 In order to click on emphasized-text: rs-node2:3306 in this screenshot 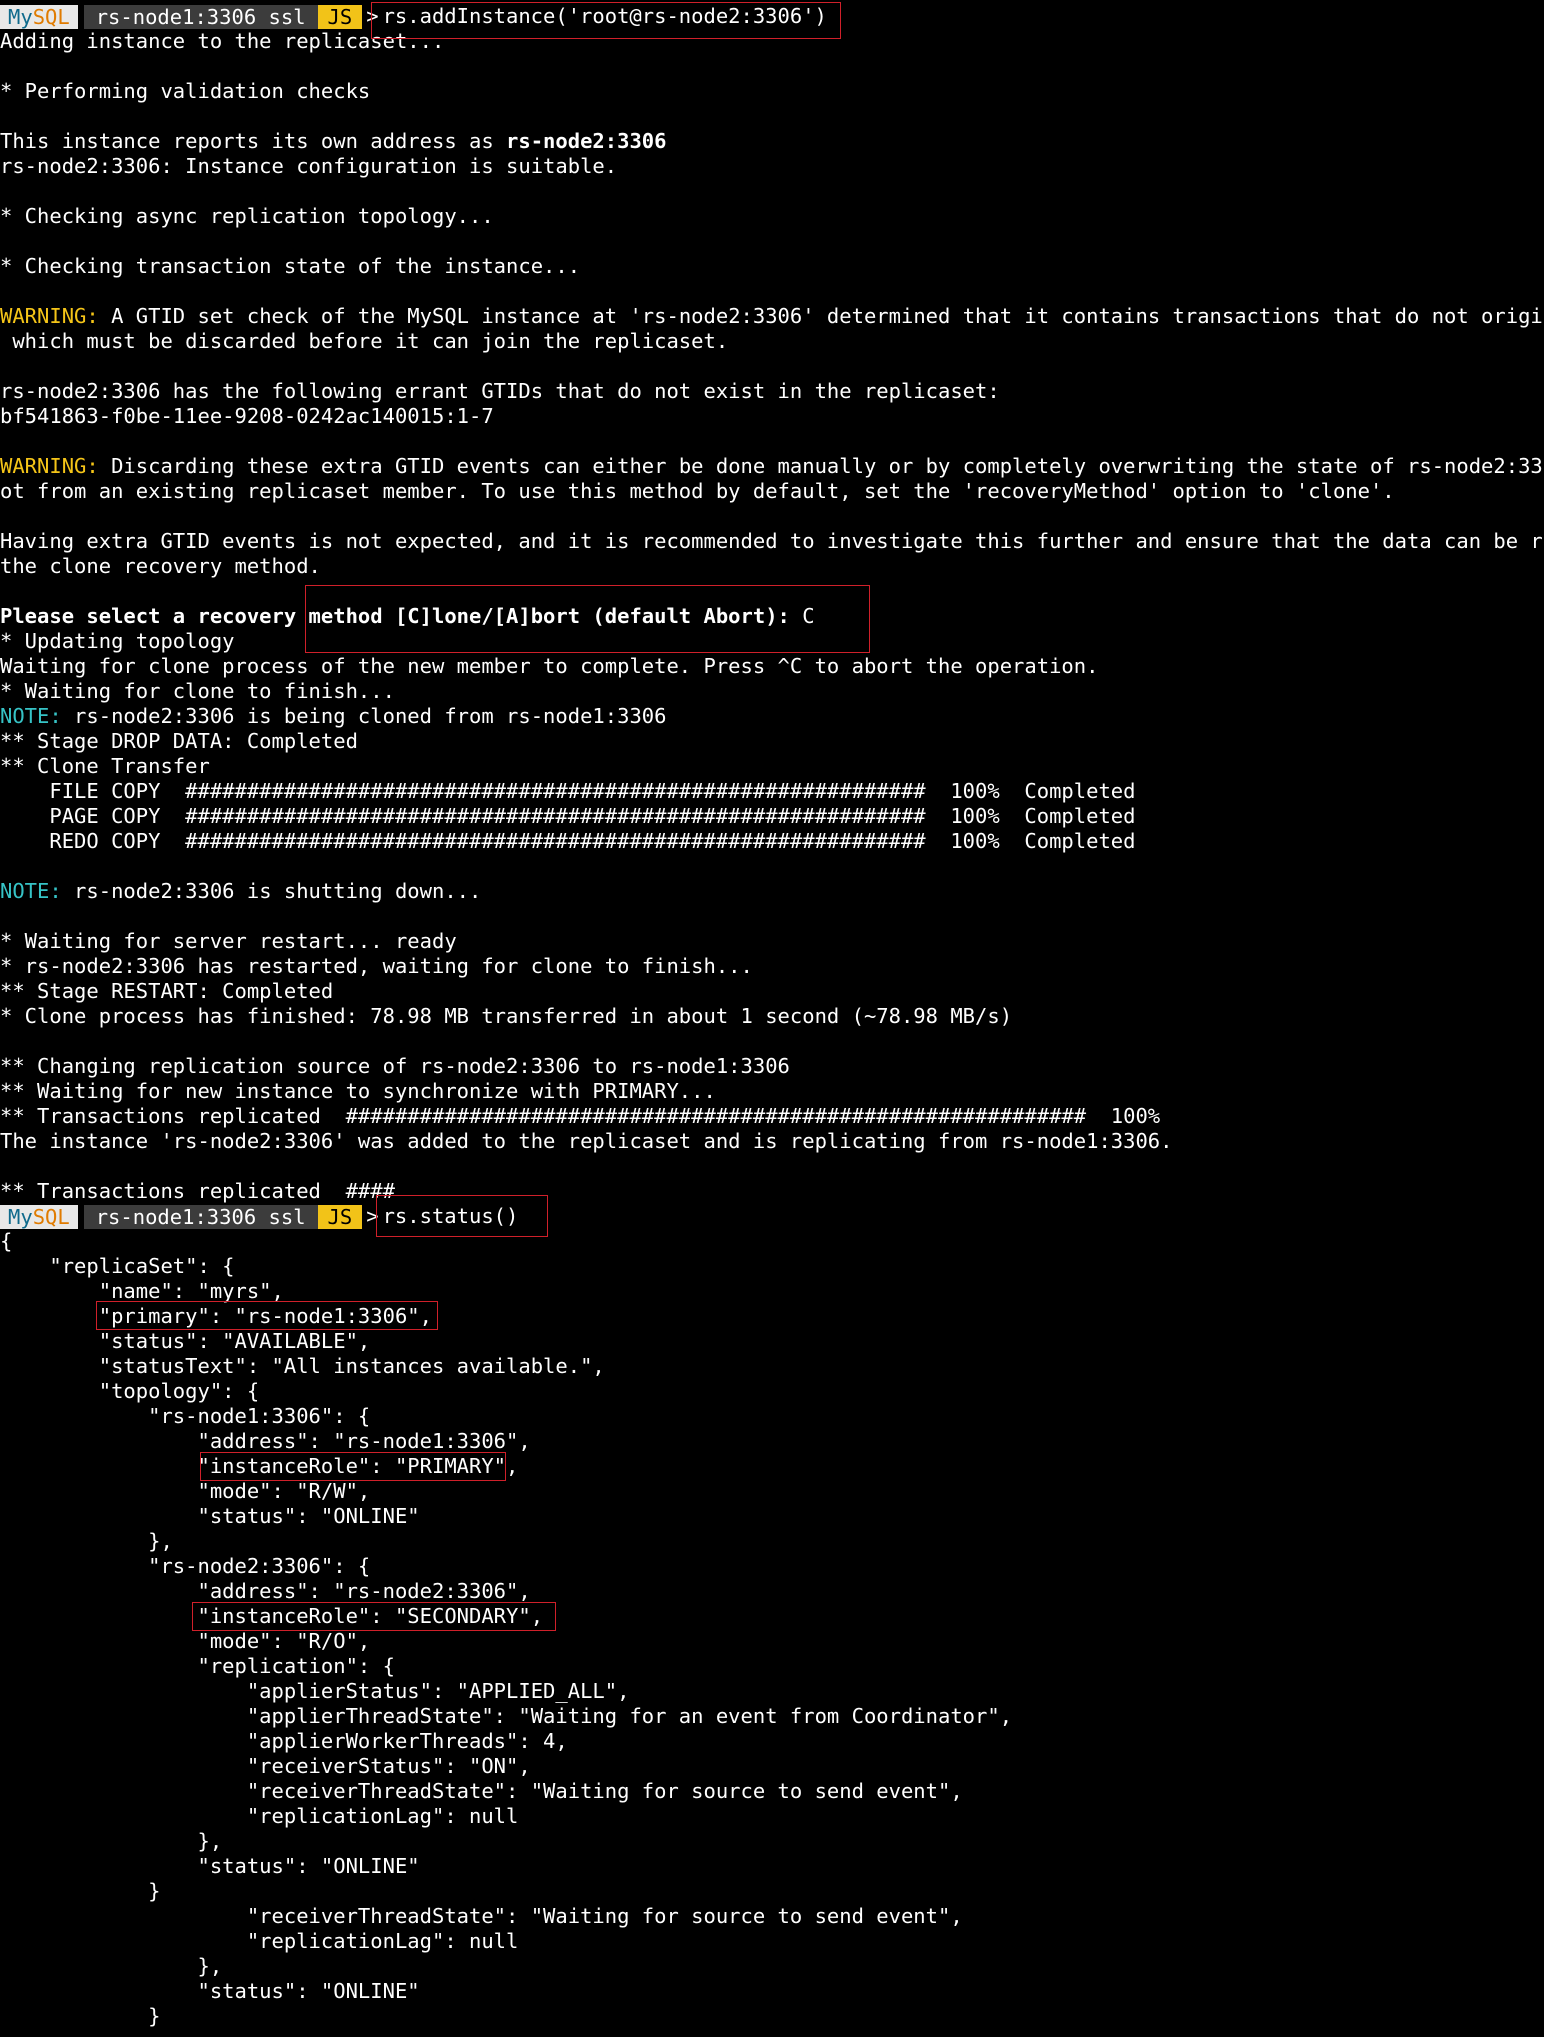, I will do `click(586, 141)`.